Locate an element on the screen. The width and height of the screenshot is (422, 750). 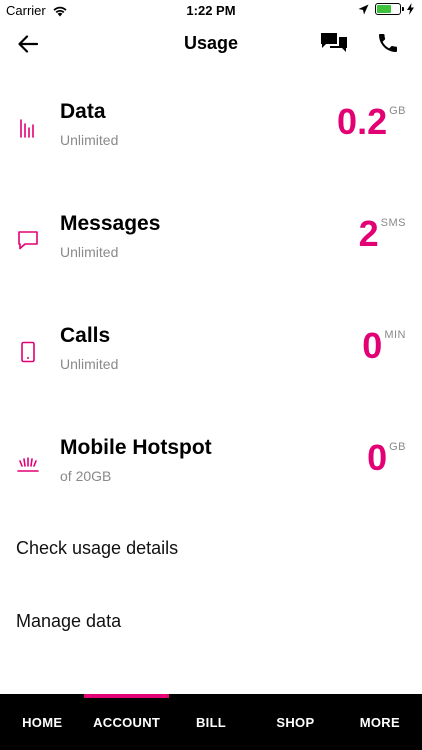
bottom-nav: HOME ACCOUNT BILL SHOP MORE is located at coordinates (211, 722).